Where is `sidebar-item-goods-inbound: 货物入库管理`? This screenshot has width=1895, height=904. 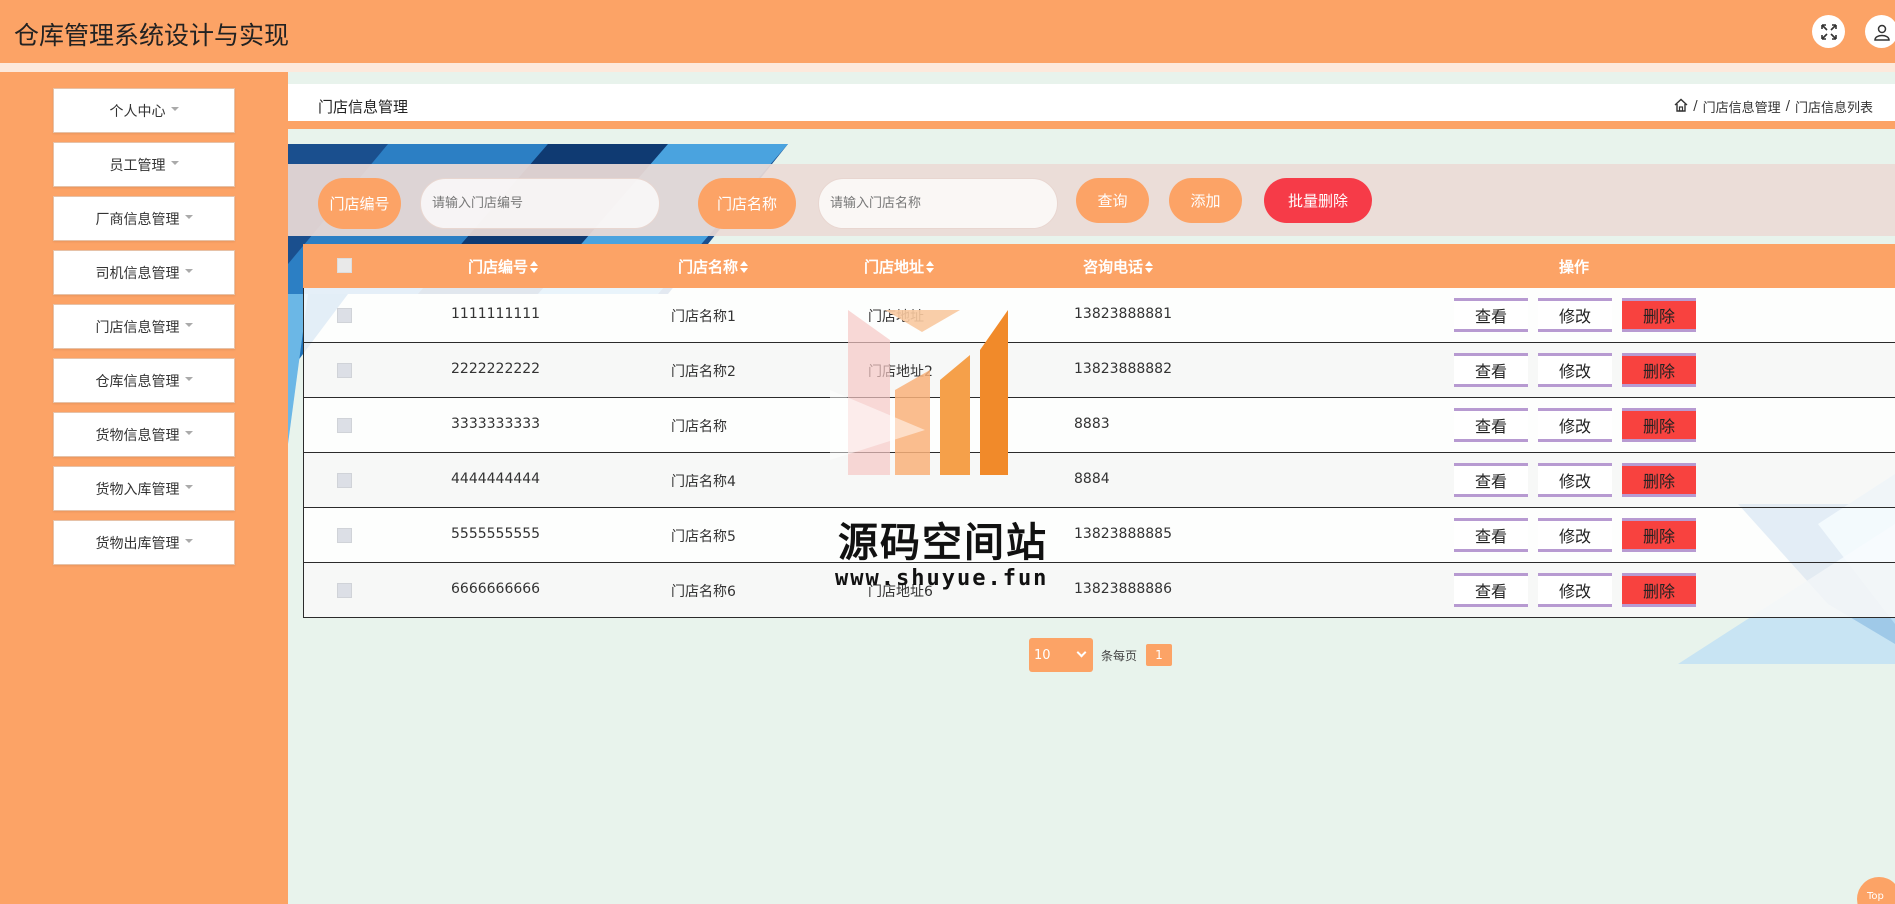
sidebar-item-goods-inbound: 货物入库管理 is located at coordinates (144, 488).